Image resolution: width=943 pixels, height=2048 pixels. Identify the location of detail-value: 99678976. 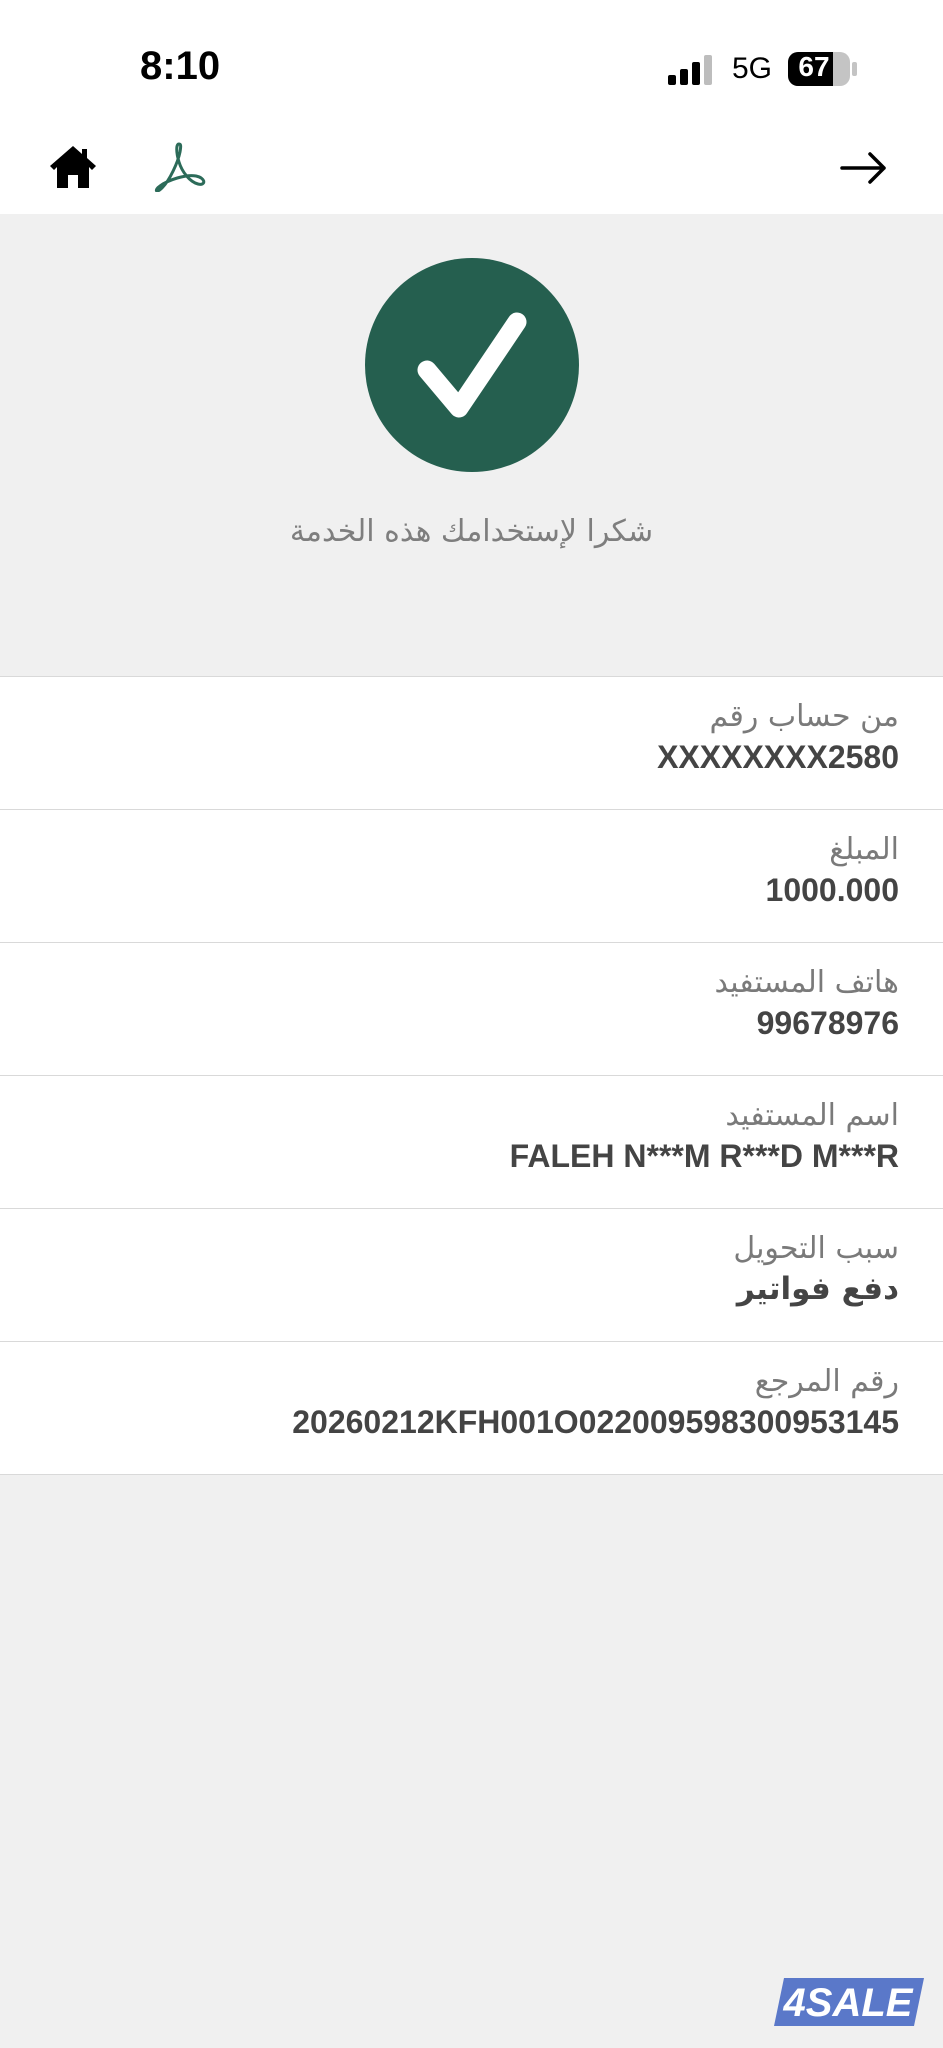
(827, 1023).